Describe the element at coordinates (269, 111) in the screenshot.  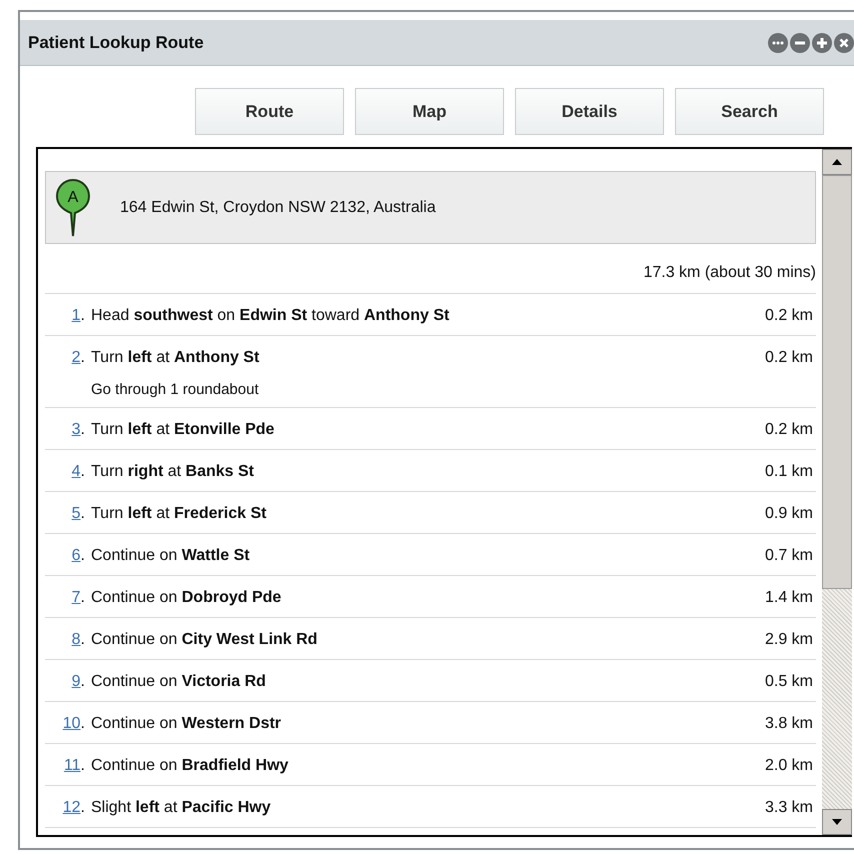
I see `tab-button: Route` at that location.